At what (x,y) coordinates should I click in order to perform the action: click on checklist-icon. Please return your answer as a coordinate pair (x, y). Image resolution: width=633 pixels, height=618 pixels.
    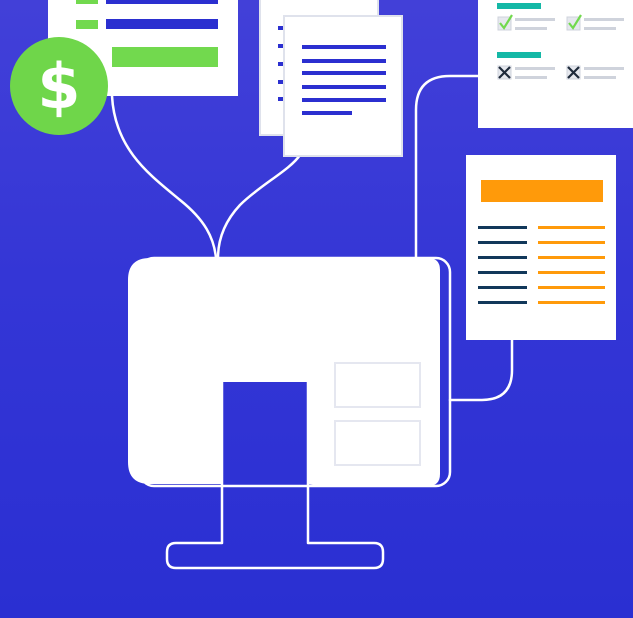
    Looking at the image, I should click on (555, 64).